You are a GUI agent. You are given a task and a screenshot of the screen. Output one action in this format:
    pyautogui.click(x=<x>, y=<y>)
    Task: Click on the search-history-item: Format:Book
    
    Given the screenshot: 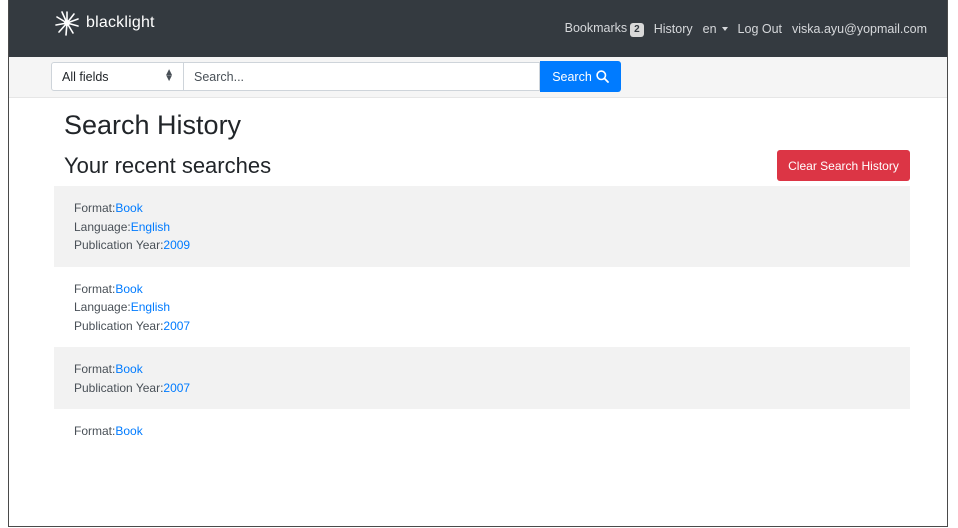 What is the action you would take?
    pyautogui.click(x=482, y=431)
    